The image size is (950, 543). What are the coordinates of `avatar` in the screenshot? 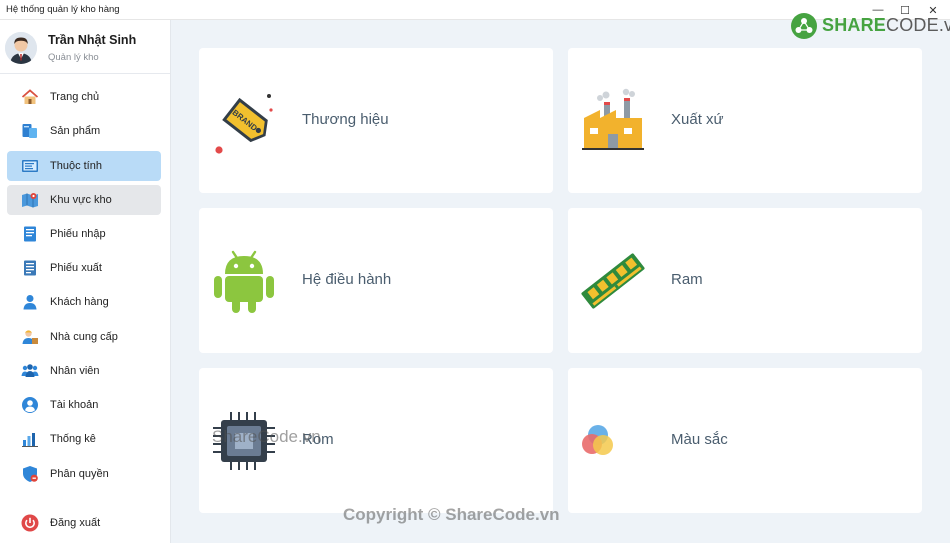 It's located at (21, 48).